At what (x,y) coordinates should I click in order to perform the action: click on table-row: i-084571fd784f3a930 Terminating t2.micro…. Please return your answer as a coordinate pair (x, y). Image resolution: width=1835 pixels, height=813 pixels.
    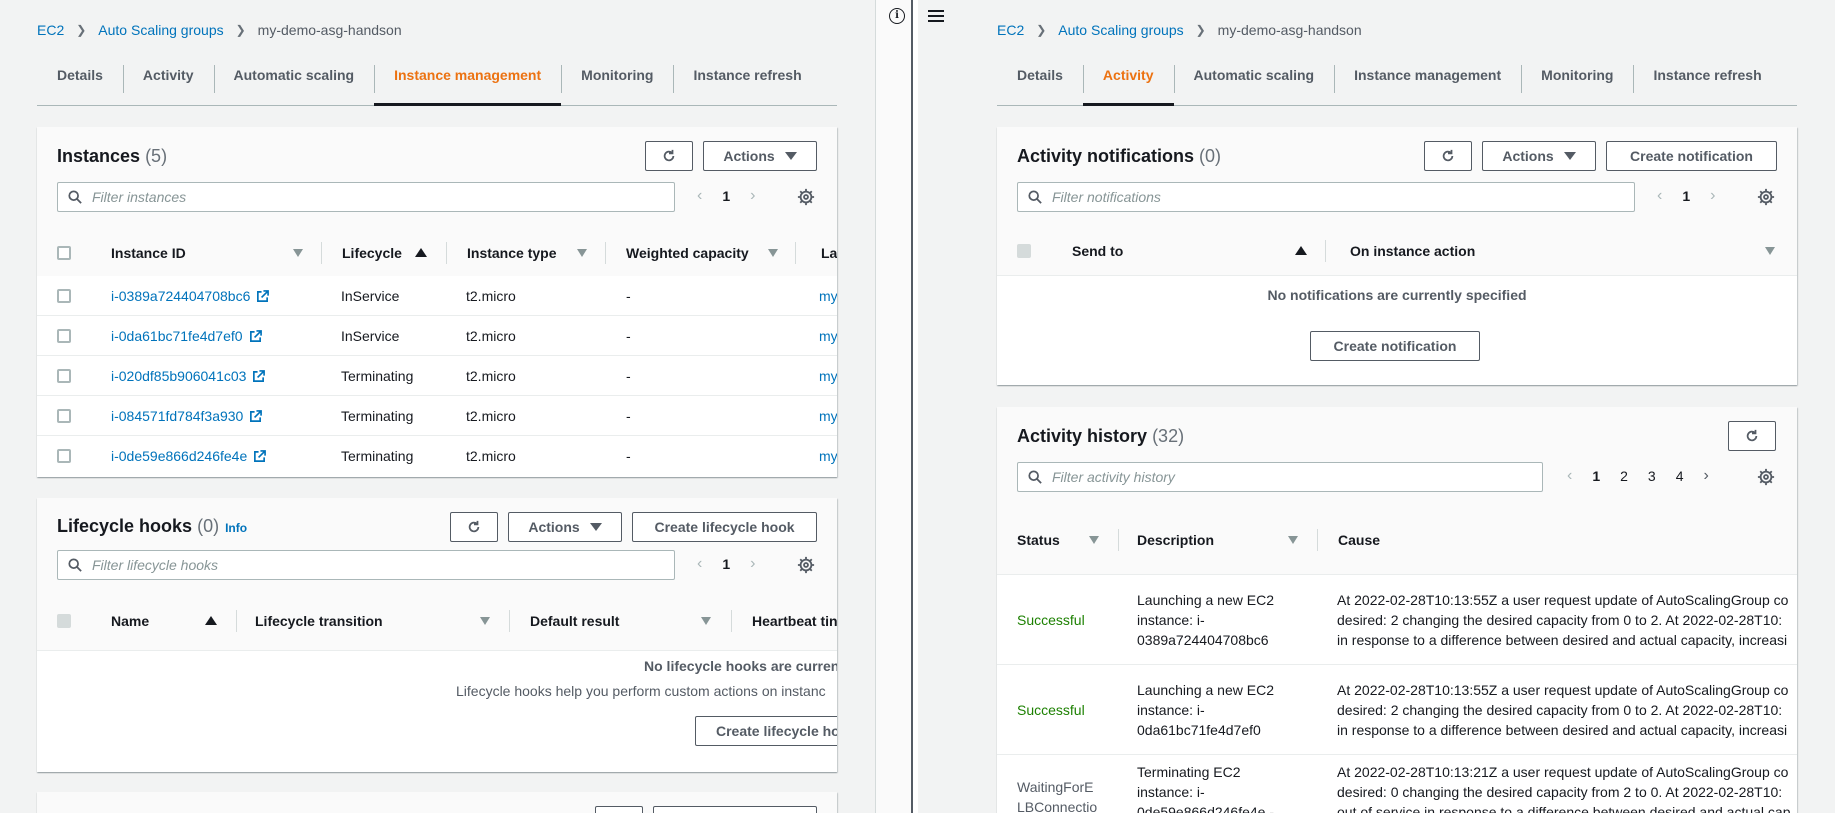
    Looking at the image, I should click on (437, 416).